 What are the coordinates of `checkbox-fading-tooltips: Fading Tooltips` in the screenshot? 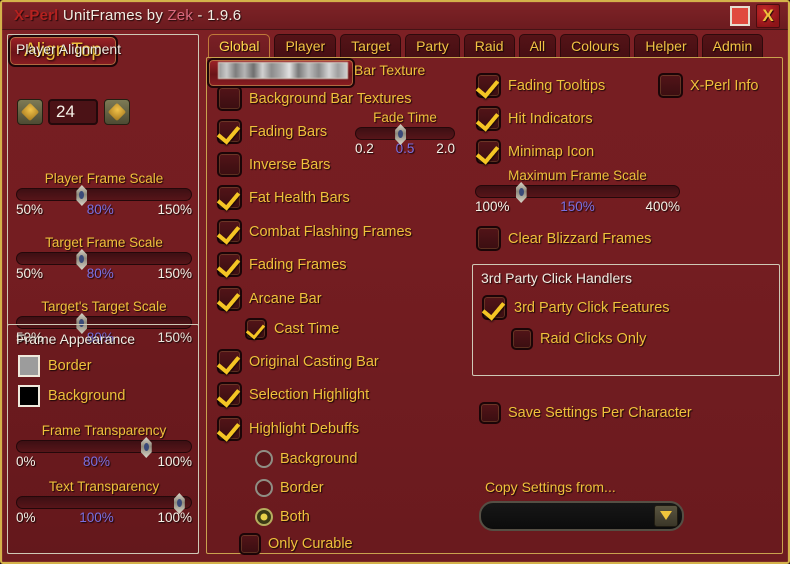 It's located at (540, 85).